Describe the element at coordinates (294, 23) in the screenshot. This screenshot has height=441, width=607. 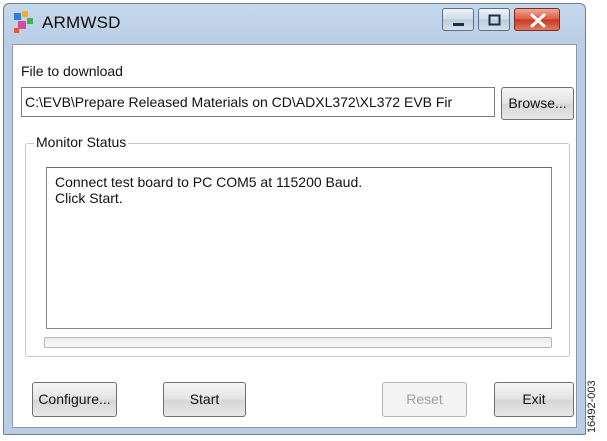
I see `title-bar: ARMWSD` at that location.